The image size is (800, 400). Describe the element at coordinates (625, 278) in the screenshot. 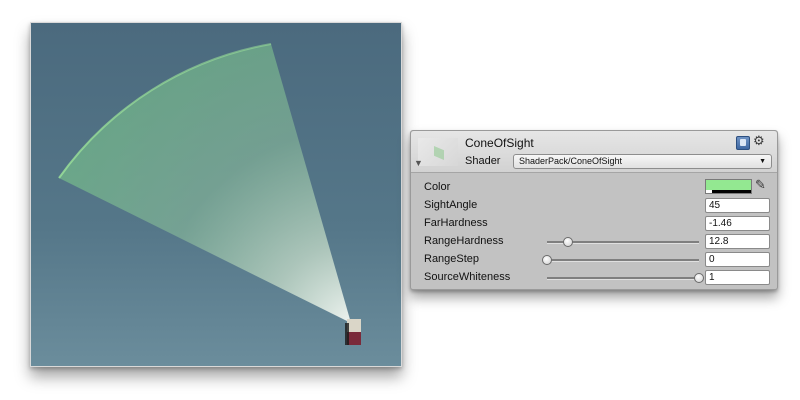

I see `sourcewhiteness-slider` at that location.